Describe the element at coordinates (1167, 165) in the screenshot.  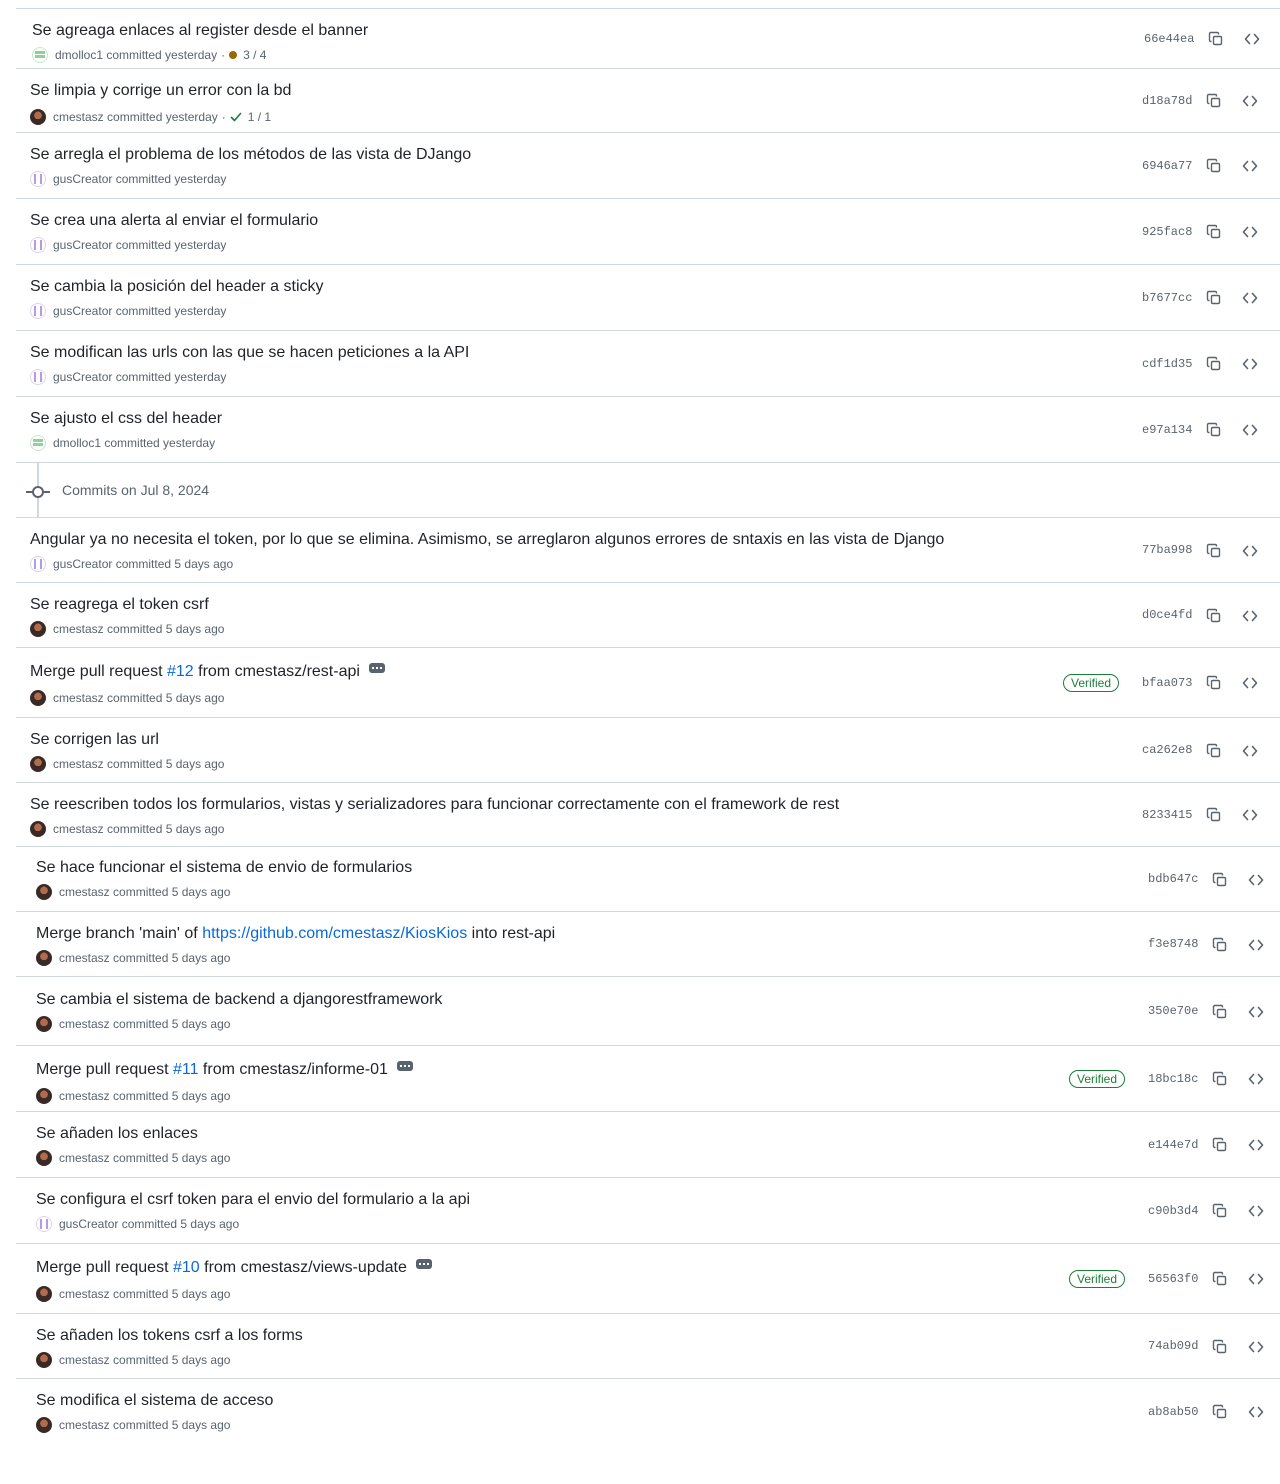
I see `commit-sha: 6946a77` at that location.